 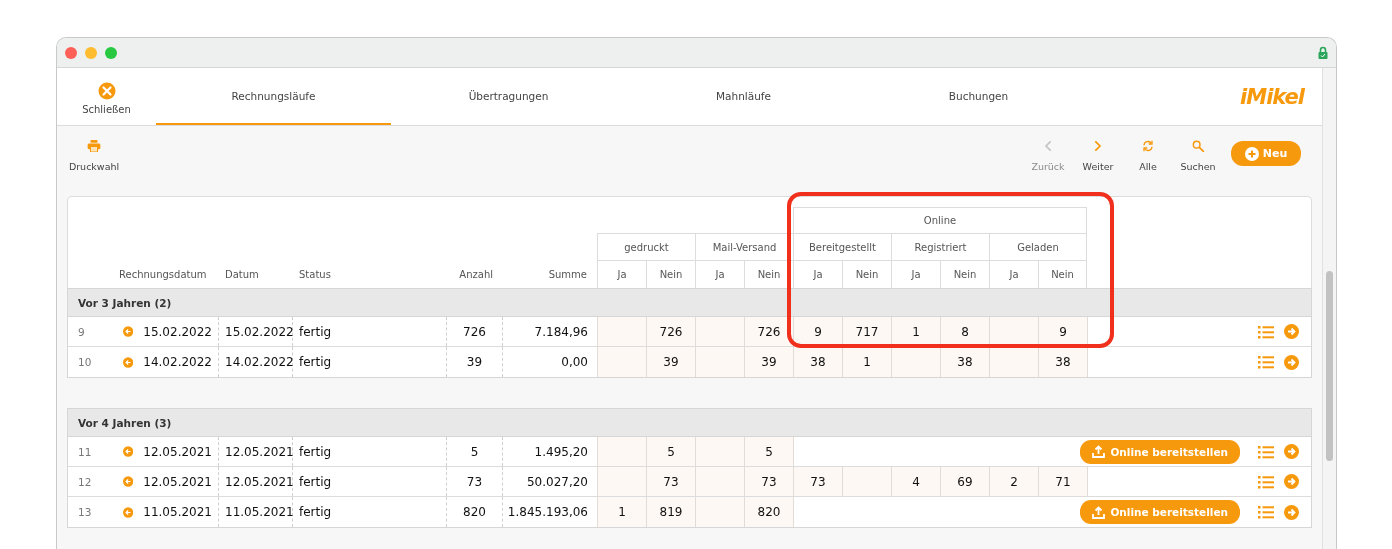 What do you see at coordinates (567, 274) in the screenshot?
I see `column-header: Summe` at bounding box center [567, 274].